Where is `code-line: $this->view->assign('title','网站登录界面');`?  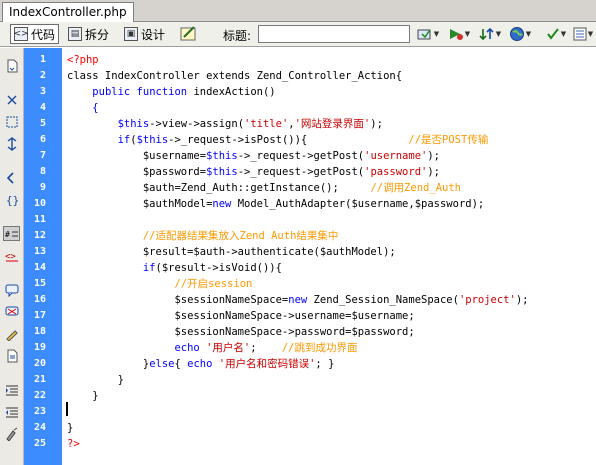 code-line: $this->view->assign('title','网站登录界面'); is located at coordinates (225, 124).